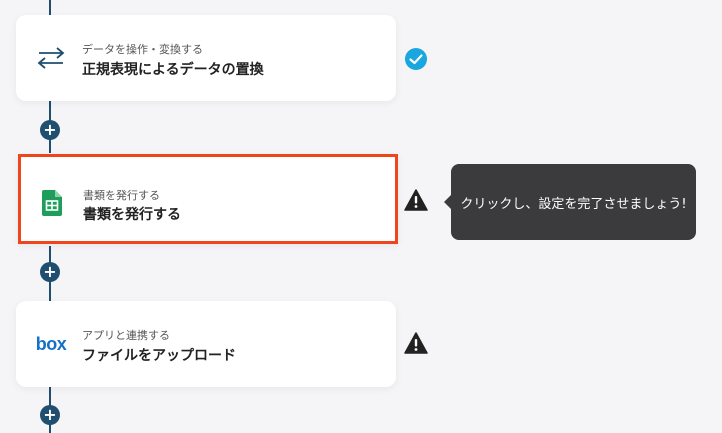  What do you see at coordinates (52, 203) in the screenshot?
I see `google-sheets-icon` at bounding box center [52, 203].